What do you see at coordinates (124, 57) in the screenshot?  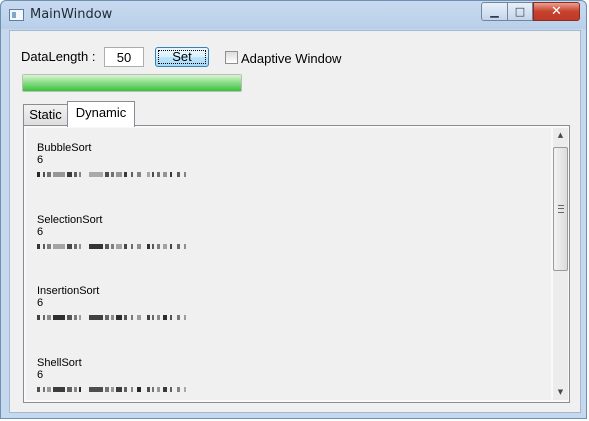 I see `data-length-input` at bounding box center [124, 57].